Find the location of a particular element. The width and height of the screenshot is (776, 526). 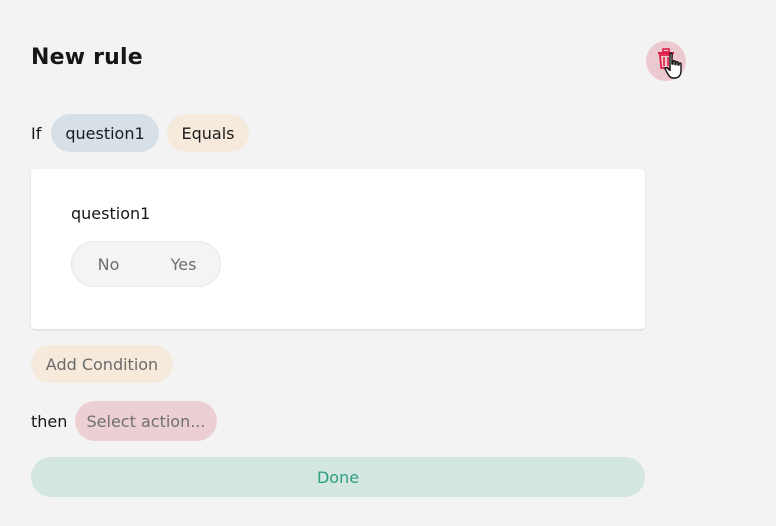

toggle-option-yes: Yes is located at coordinates (183, 264).